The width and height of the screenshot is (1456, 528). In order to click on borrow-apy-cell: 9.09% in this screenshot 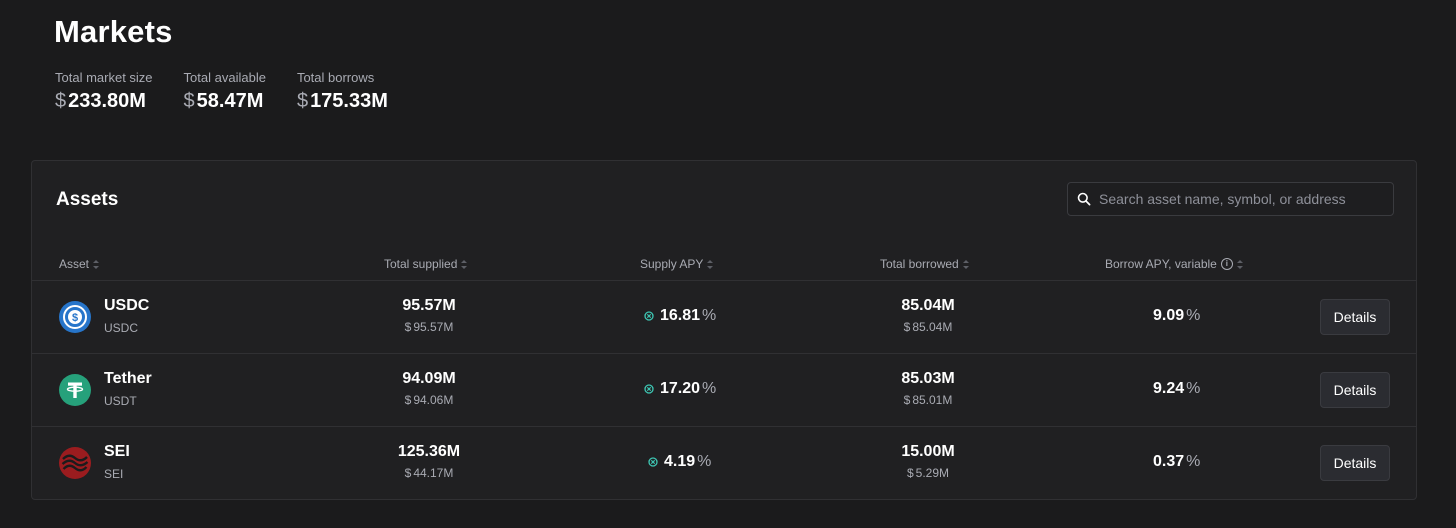, I will do `click(1176, 316)`.